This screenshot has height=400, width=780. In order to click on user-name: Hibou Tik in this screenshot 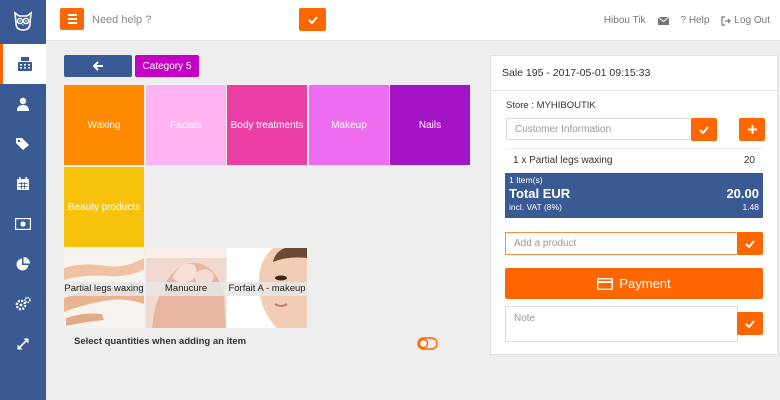, I will do `click(625, 20)`.